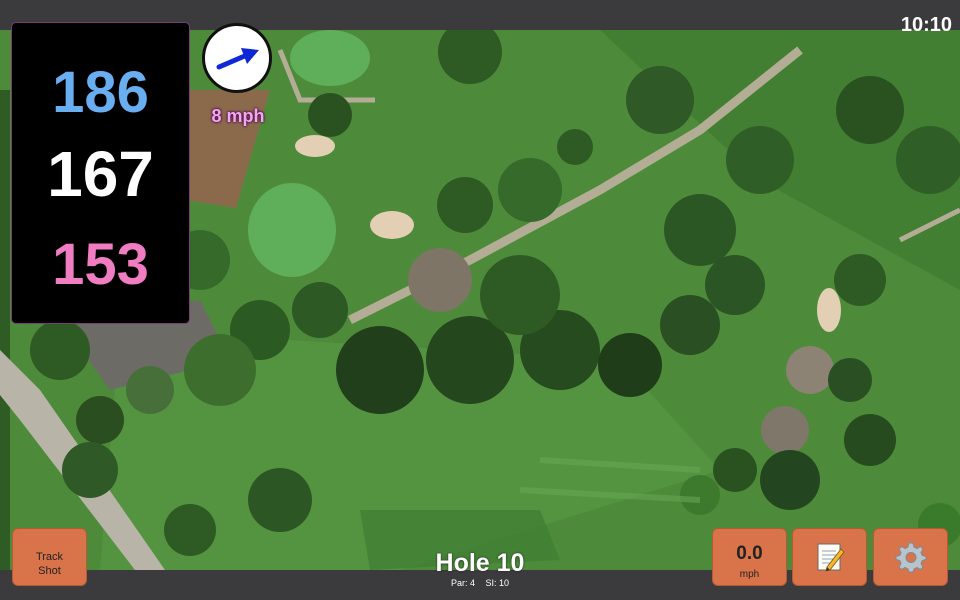  Describe the element at coordinates (462, 583) in the screenshot. I see `hole-par: Par: 4` at that location.